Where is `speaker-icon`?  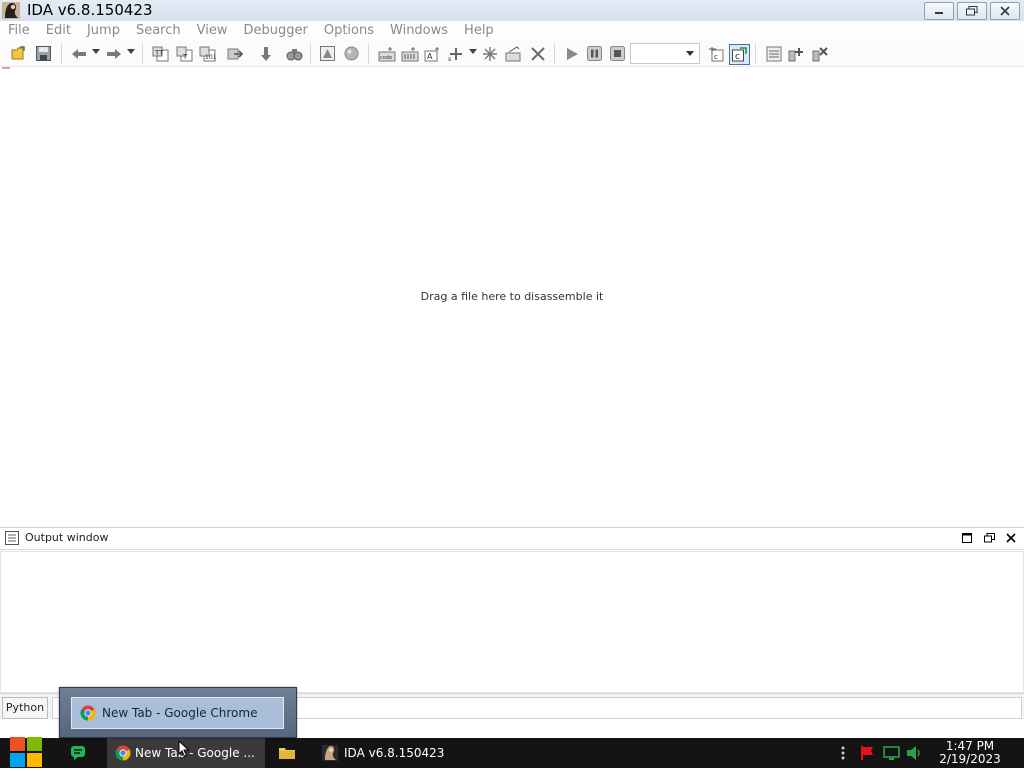
speaker-icon is located at coordinates (913, 753).